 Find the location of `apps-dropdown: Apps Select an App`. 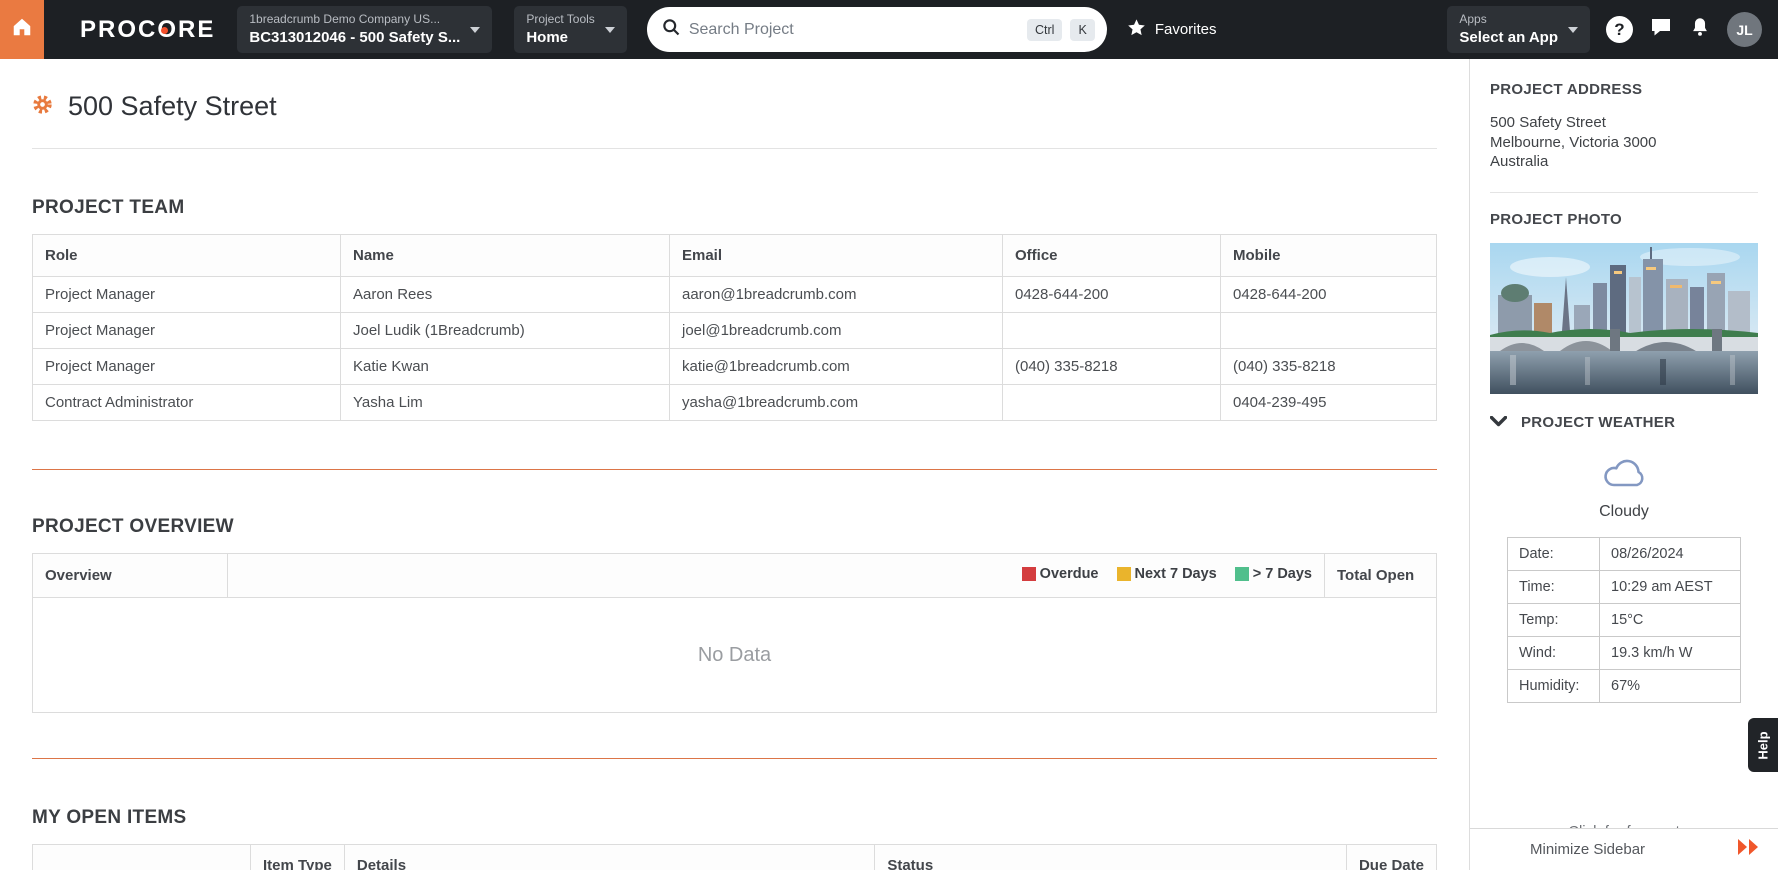

apps-dropdown: Apps Select an App is located at coordinates (1518, 29).